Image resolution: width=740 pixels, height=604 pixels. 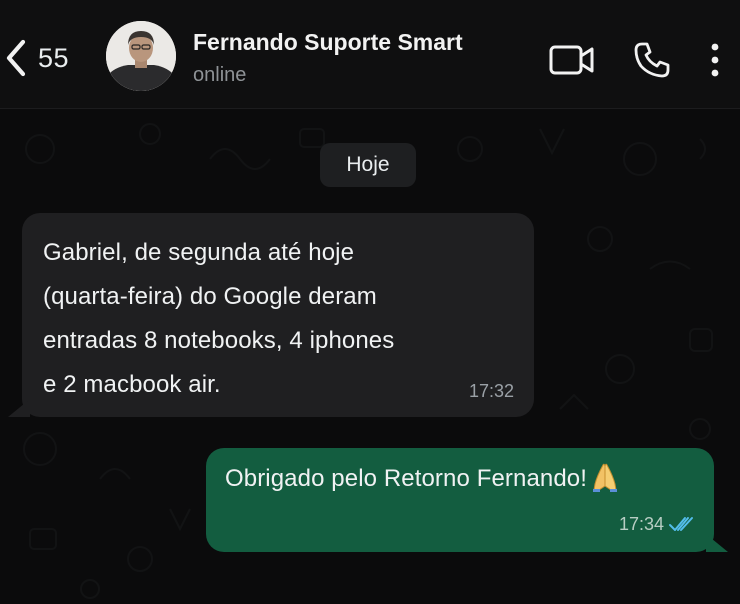 I want to click on phone-icon, so click(x=652, y=60).